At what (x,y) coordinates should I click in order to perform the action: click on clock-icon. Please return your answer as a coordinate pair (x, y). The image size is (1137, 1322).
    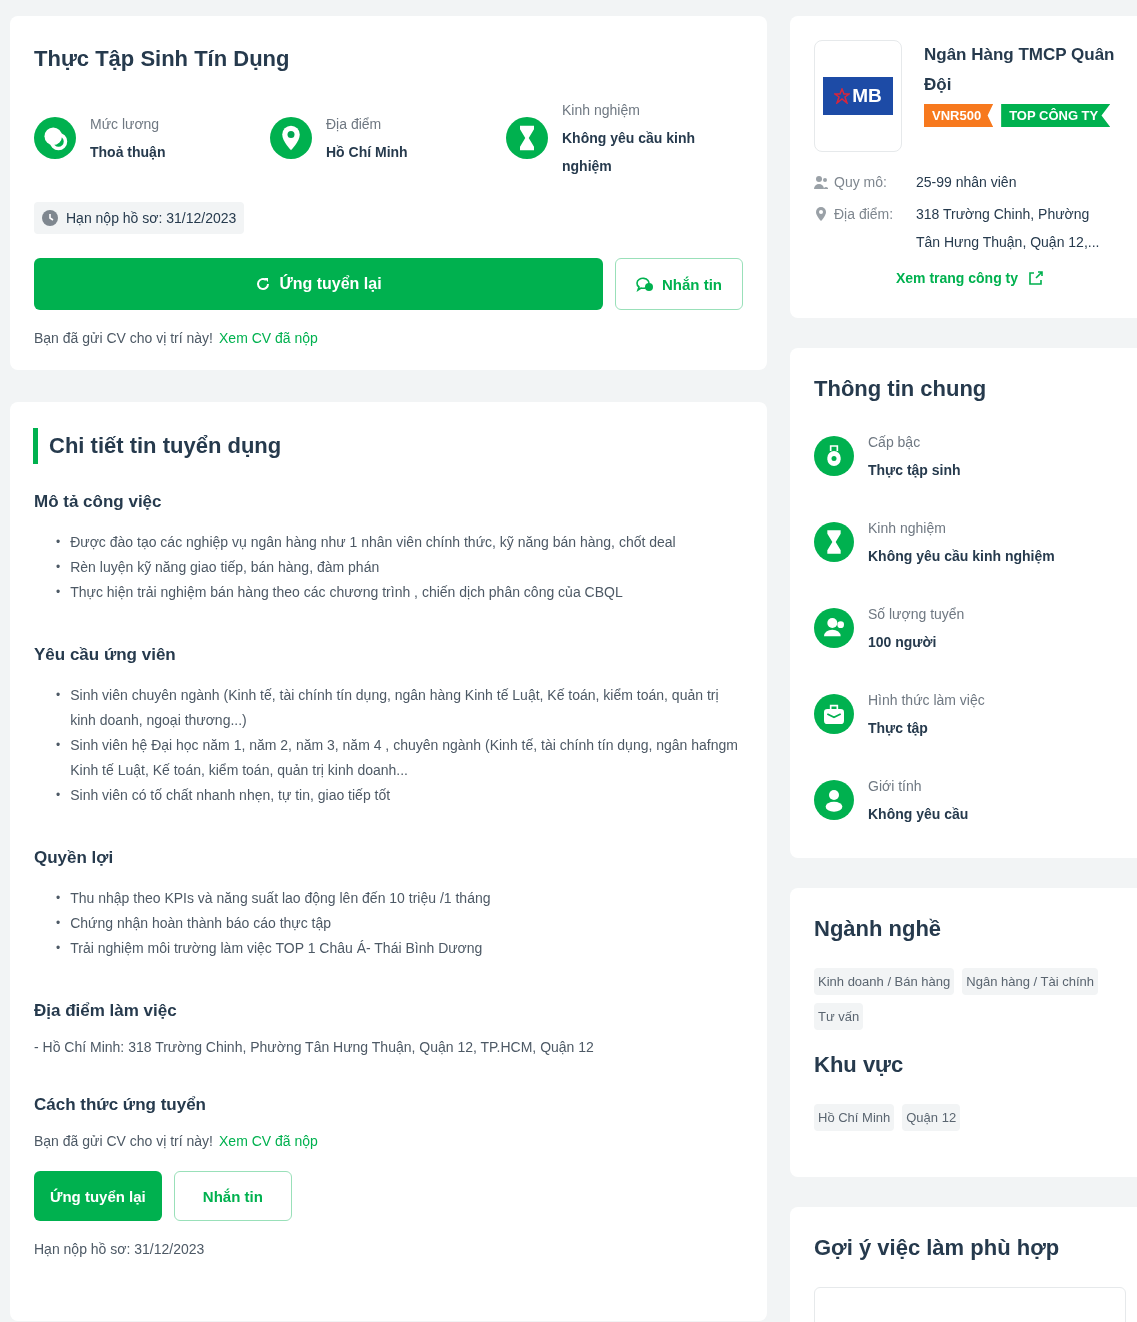
    Looking at the image, I should click on (50, 218).